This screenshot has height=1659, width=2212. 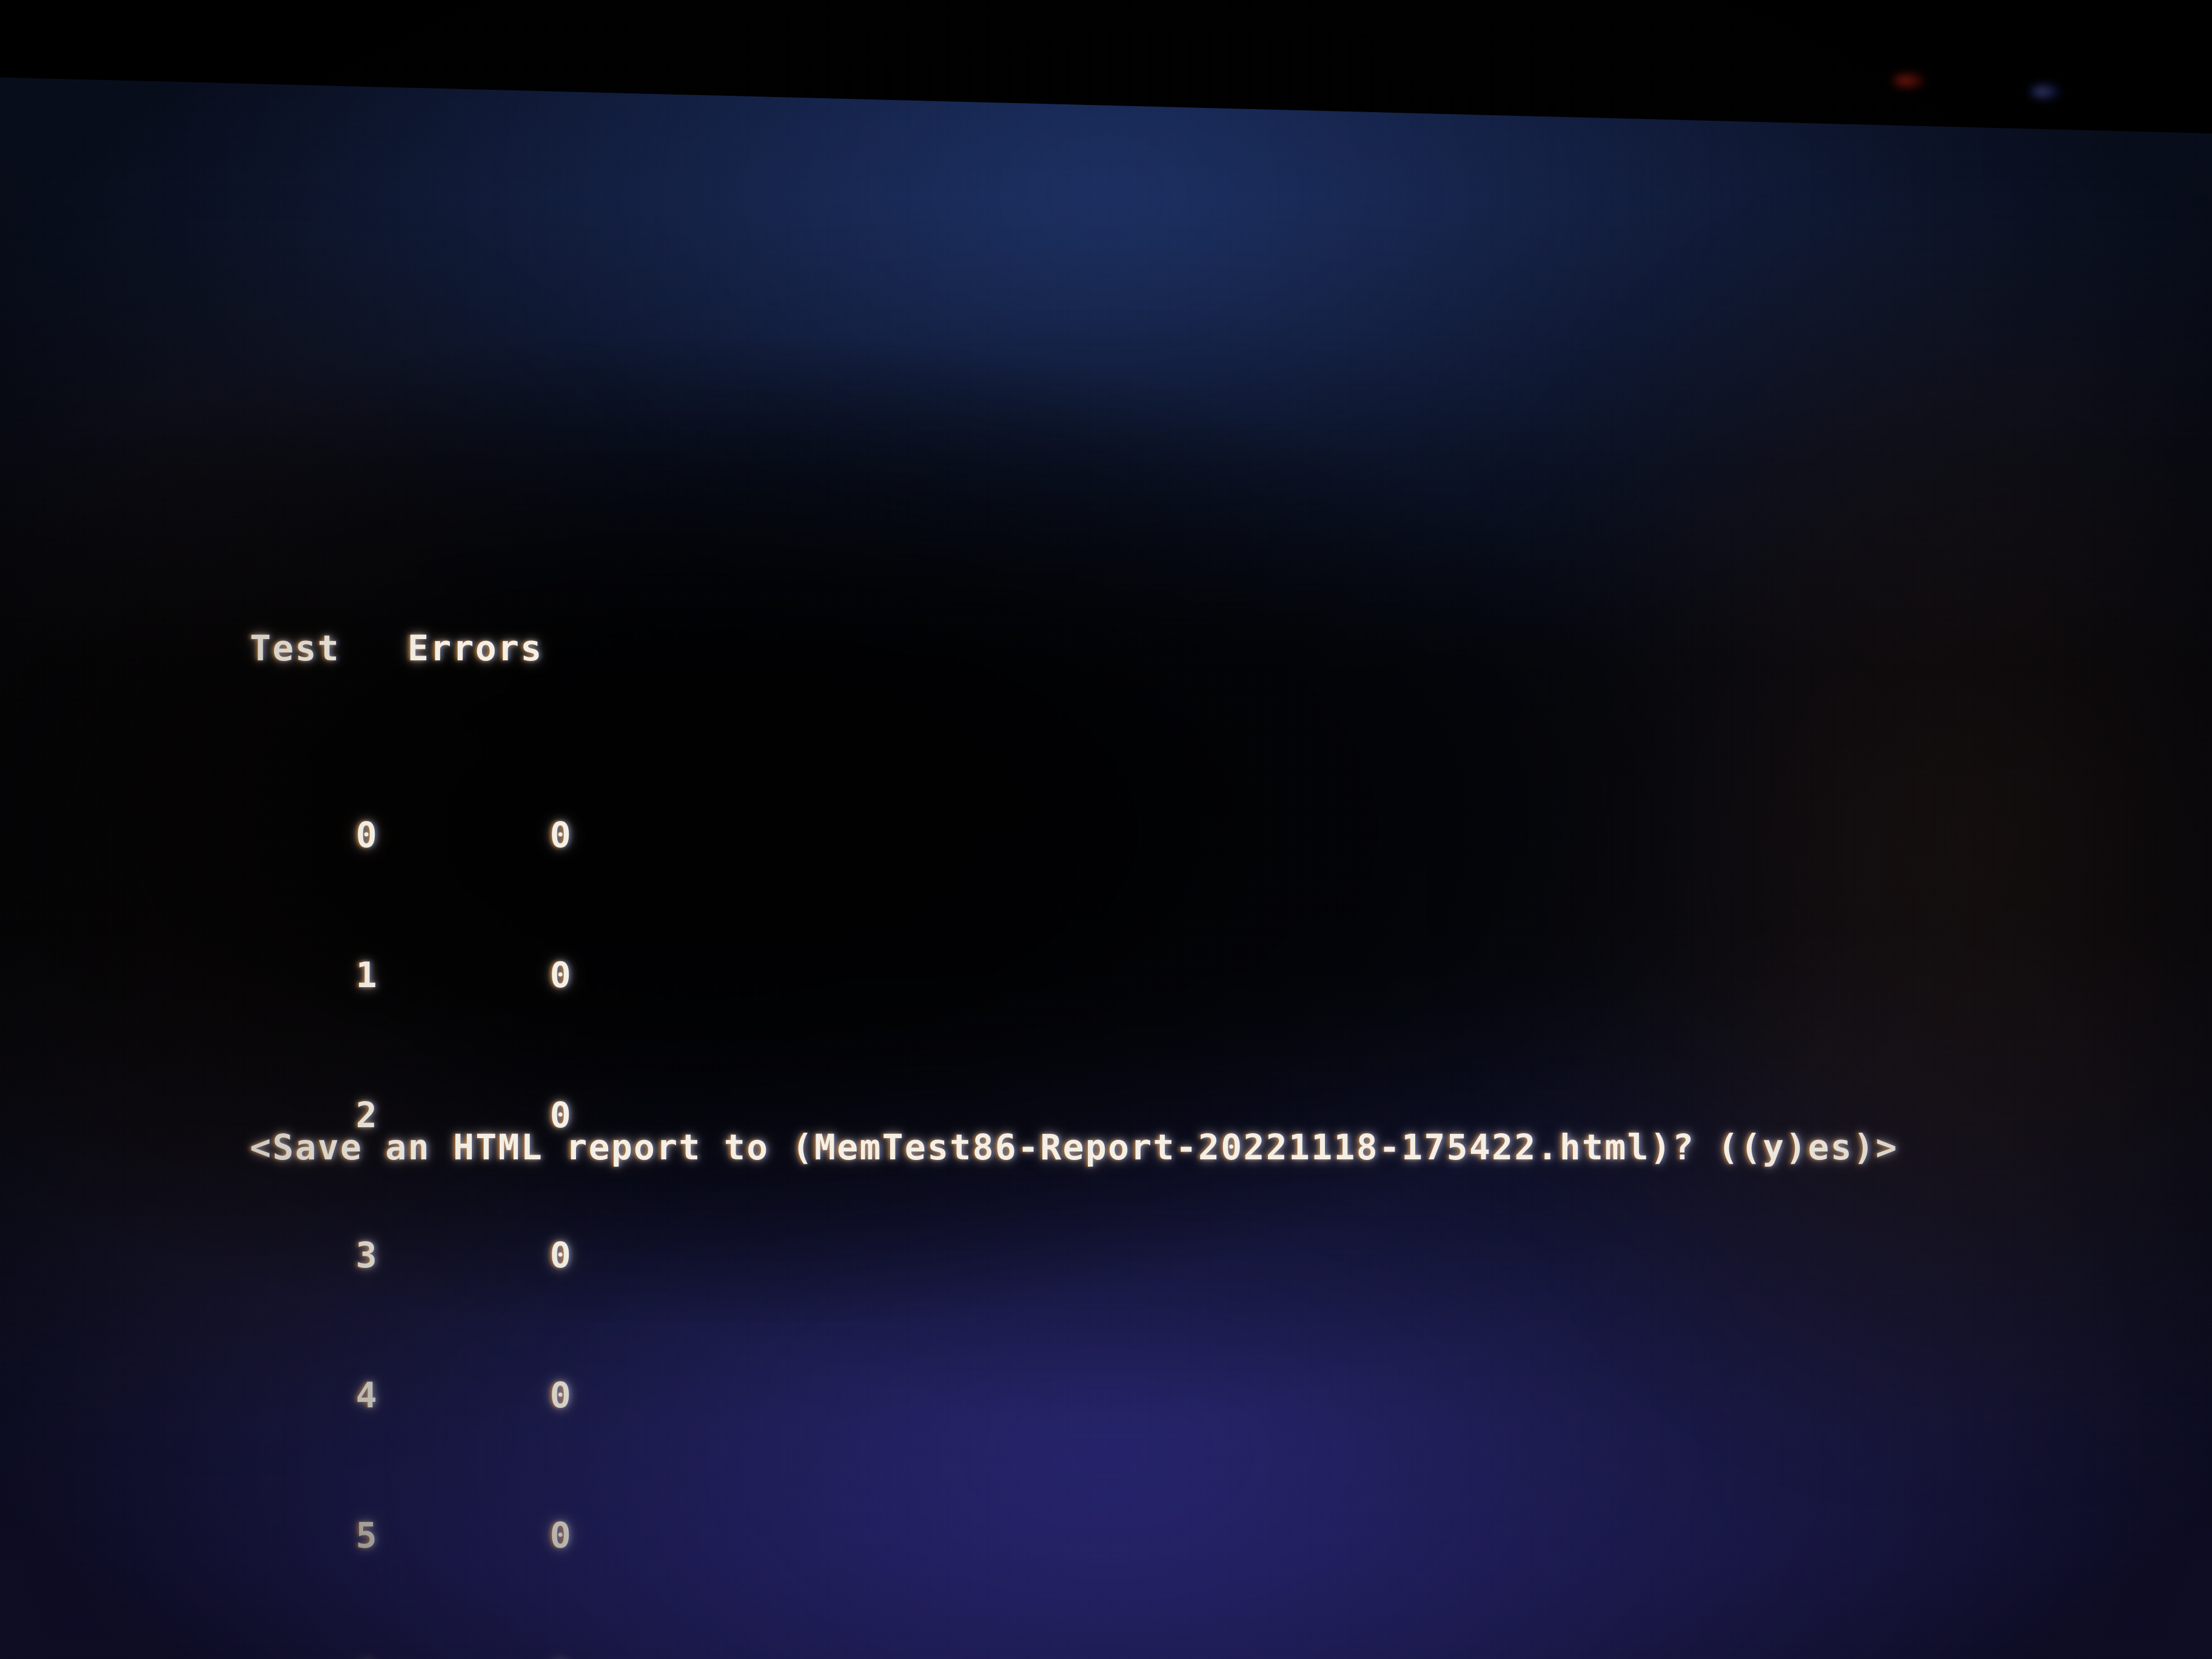 I want to click on table-row: 4 0, so click(x=426, y=1396).